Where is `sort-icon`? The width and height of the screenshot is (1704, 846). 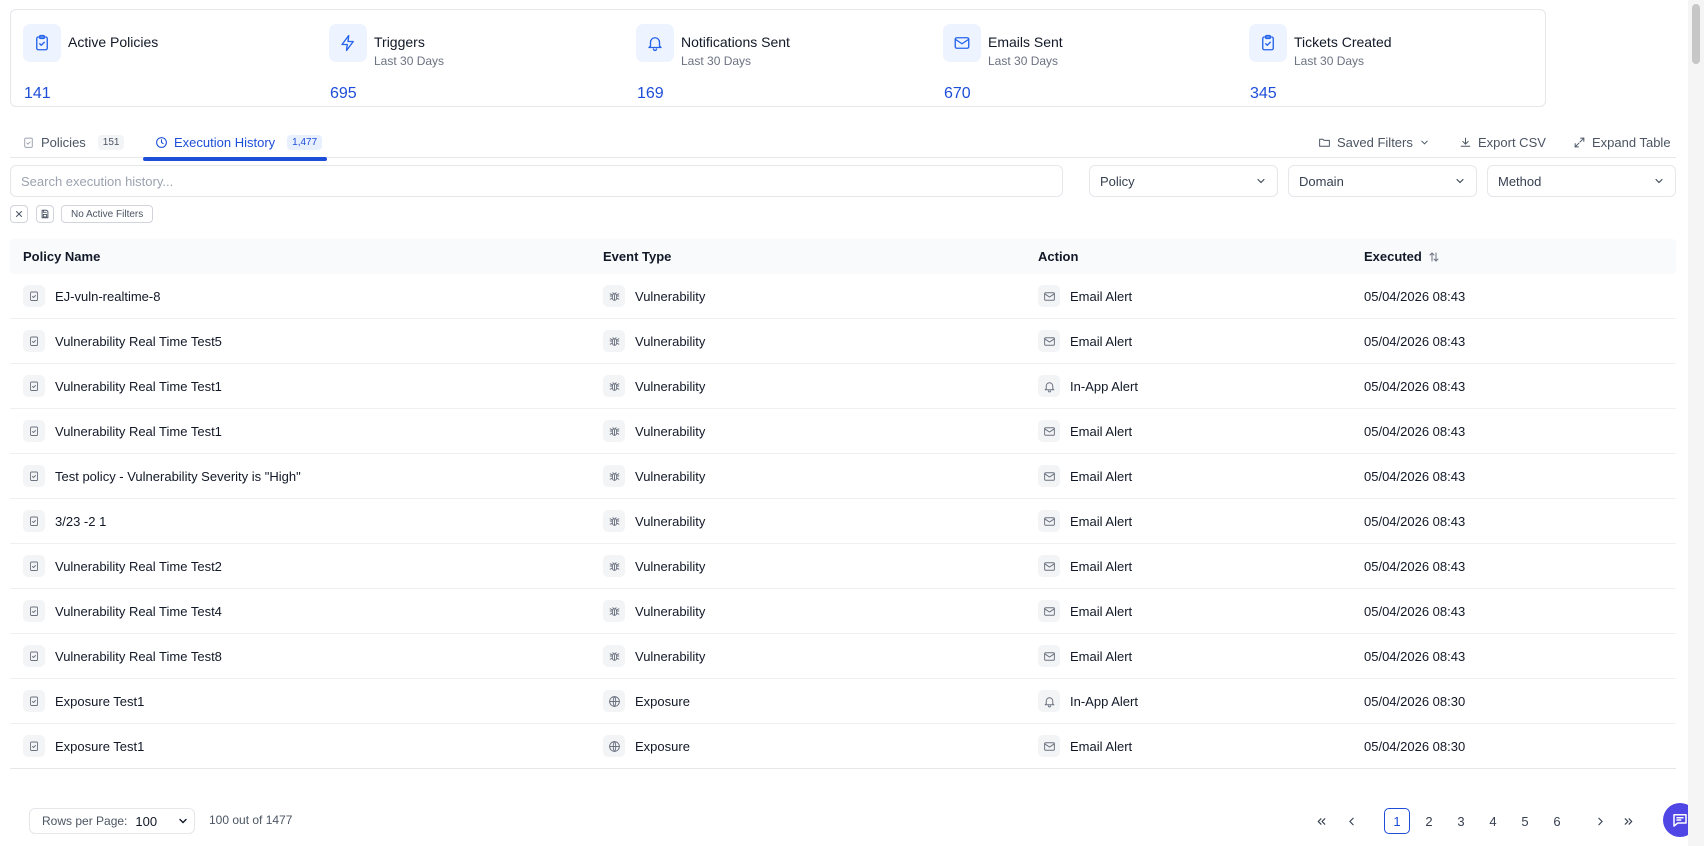
sort-icon is located at coordinates (1434, 257).